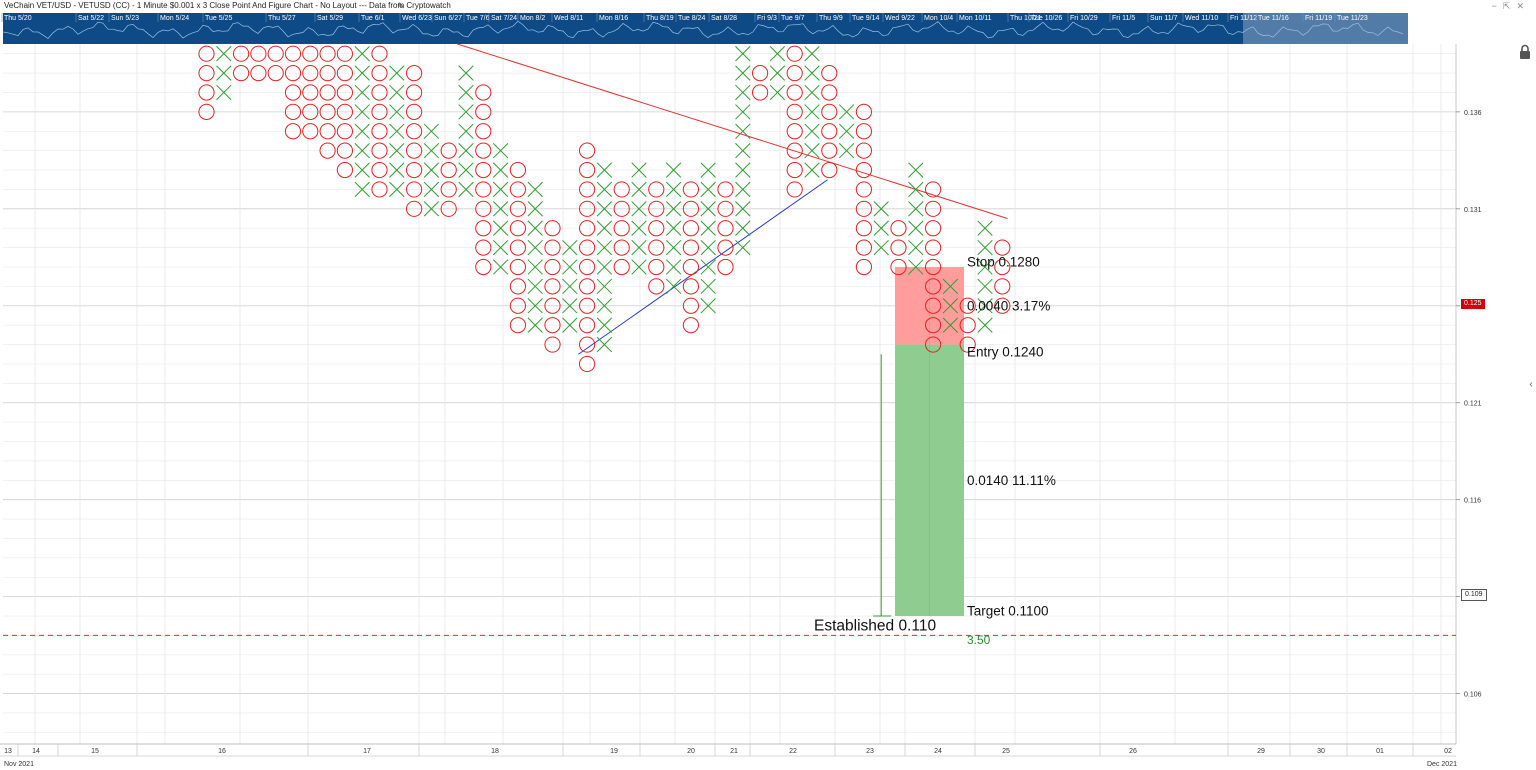 Image resolution: width=1536 pixels, height=770 pixels. What do you see at coordinates (373, 18) in the screenshot?
I see `overview-date-label: Tue 6/1` at bounding box center [373, 18].